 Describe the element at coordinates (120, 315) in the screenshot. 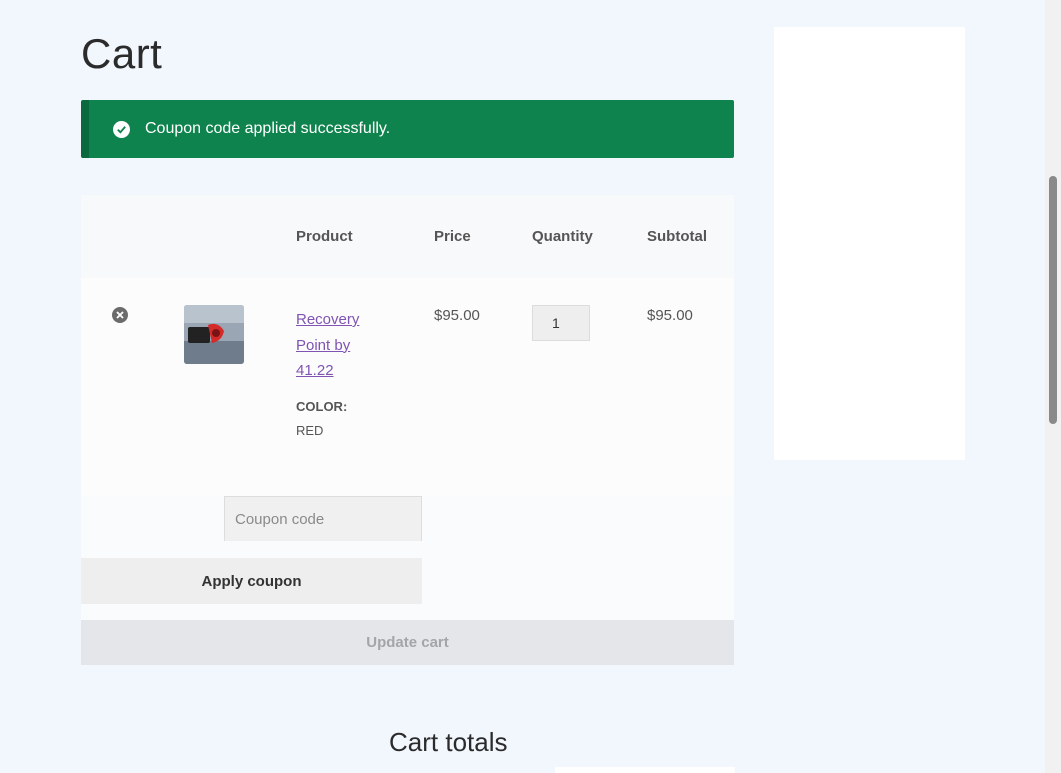

I see `remove-item-icon` at that location.